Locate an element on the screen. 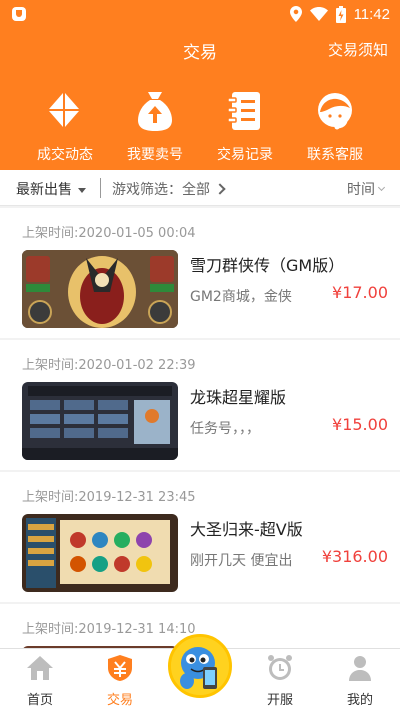 This screenshot has height=710, width=400. nav-mine: 我的 is located at coordinates (360, 679).